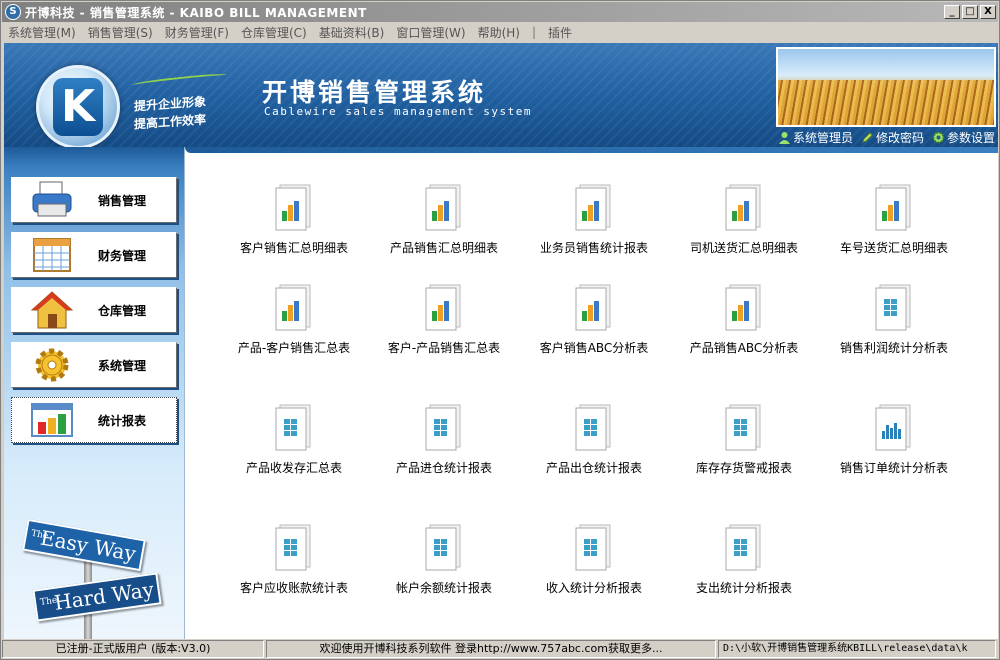  Describe the element at coordinates (444, 439) in the screenshot. I see `report-product-inbound: 产品进仓统计报表` at that location.